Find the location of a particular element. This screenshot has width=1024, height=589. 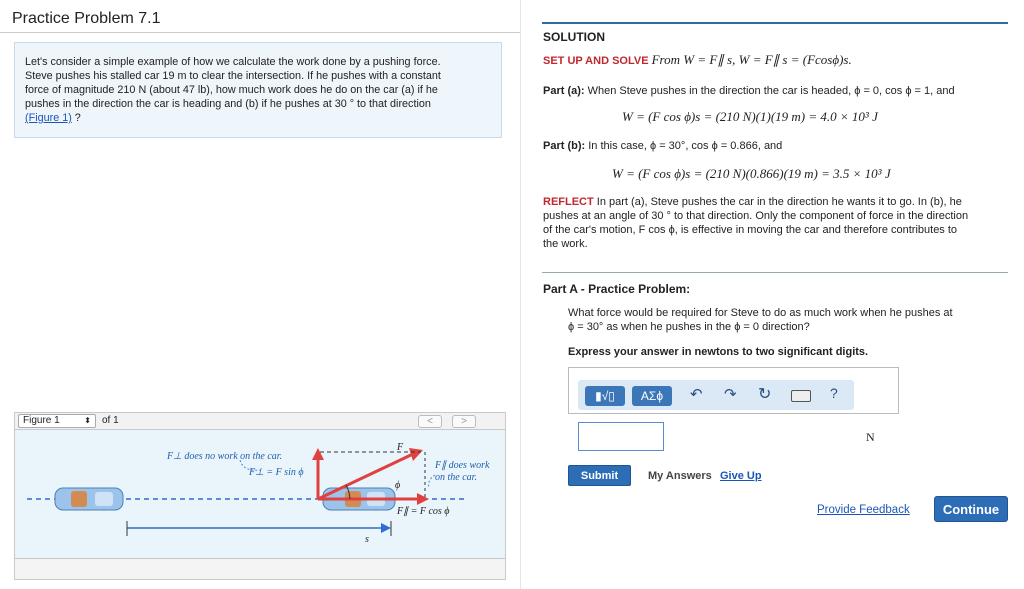

figure-select-value: Figure 1 is located at coordinates (41, 420).